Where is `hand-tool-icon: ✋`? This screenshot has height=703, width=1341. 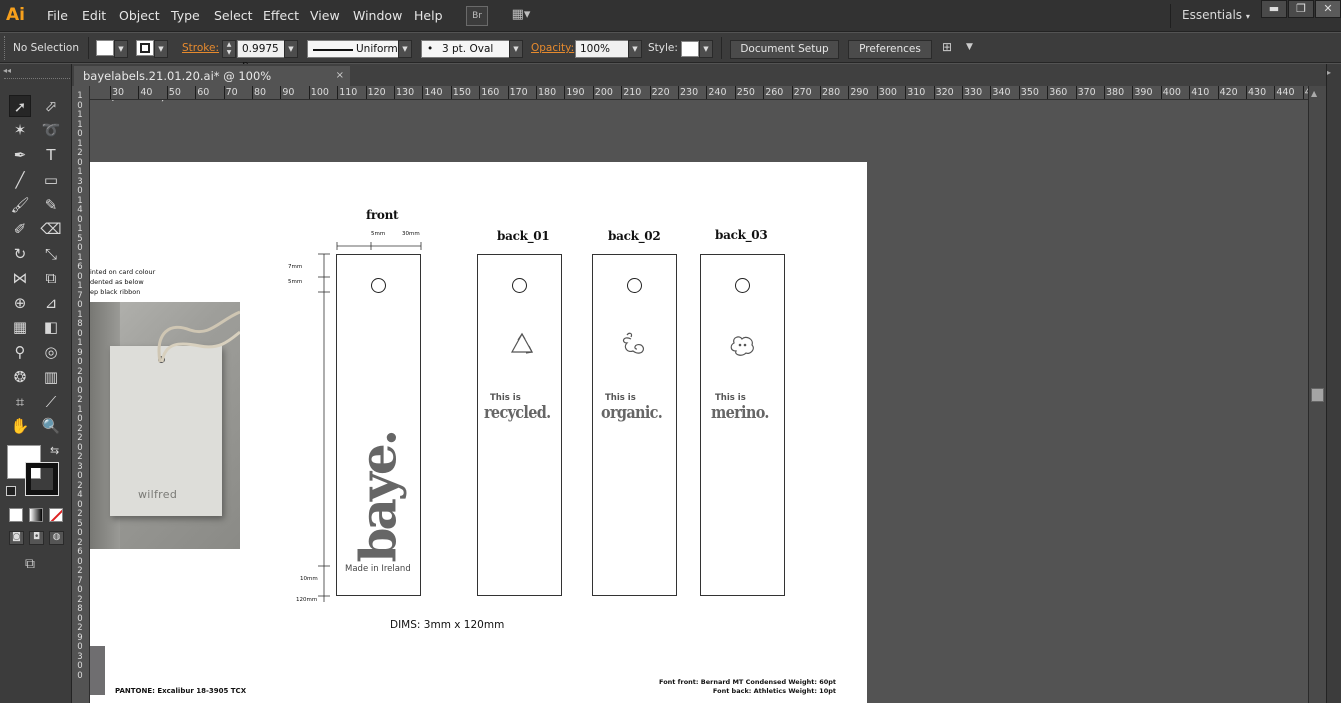
hand-tool-icon: ✋ is located at coordinates (20, 426).